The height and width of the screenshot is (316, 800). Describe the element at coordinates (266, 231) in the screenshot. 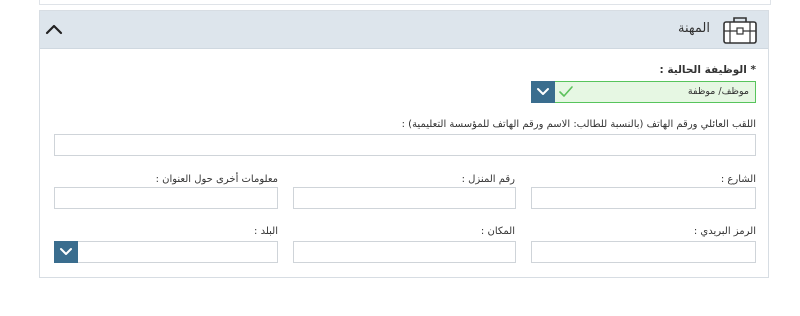

I see `country-label: البلد :` at that location.